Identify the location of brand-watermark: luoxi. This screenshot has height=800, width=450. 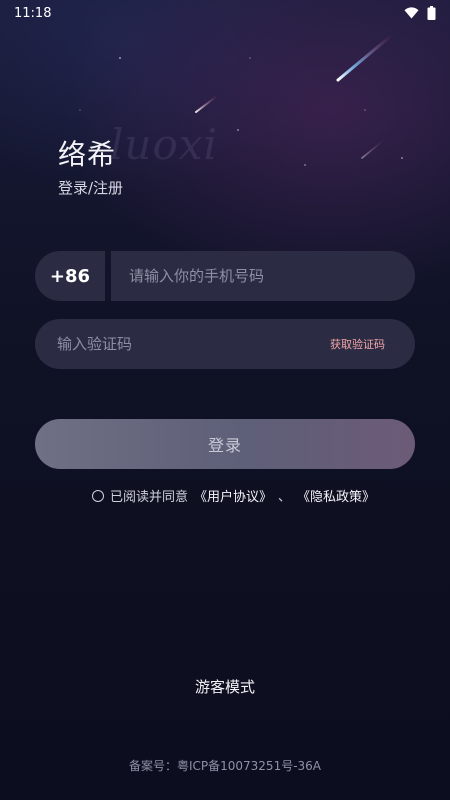
(164, 144).